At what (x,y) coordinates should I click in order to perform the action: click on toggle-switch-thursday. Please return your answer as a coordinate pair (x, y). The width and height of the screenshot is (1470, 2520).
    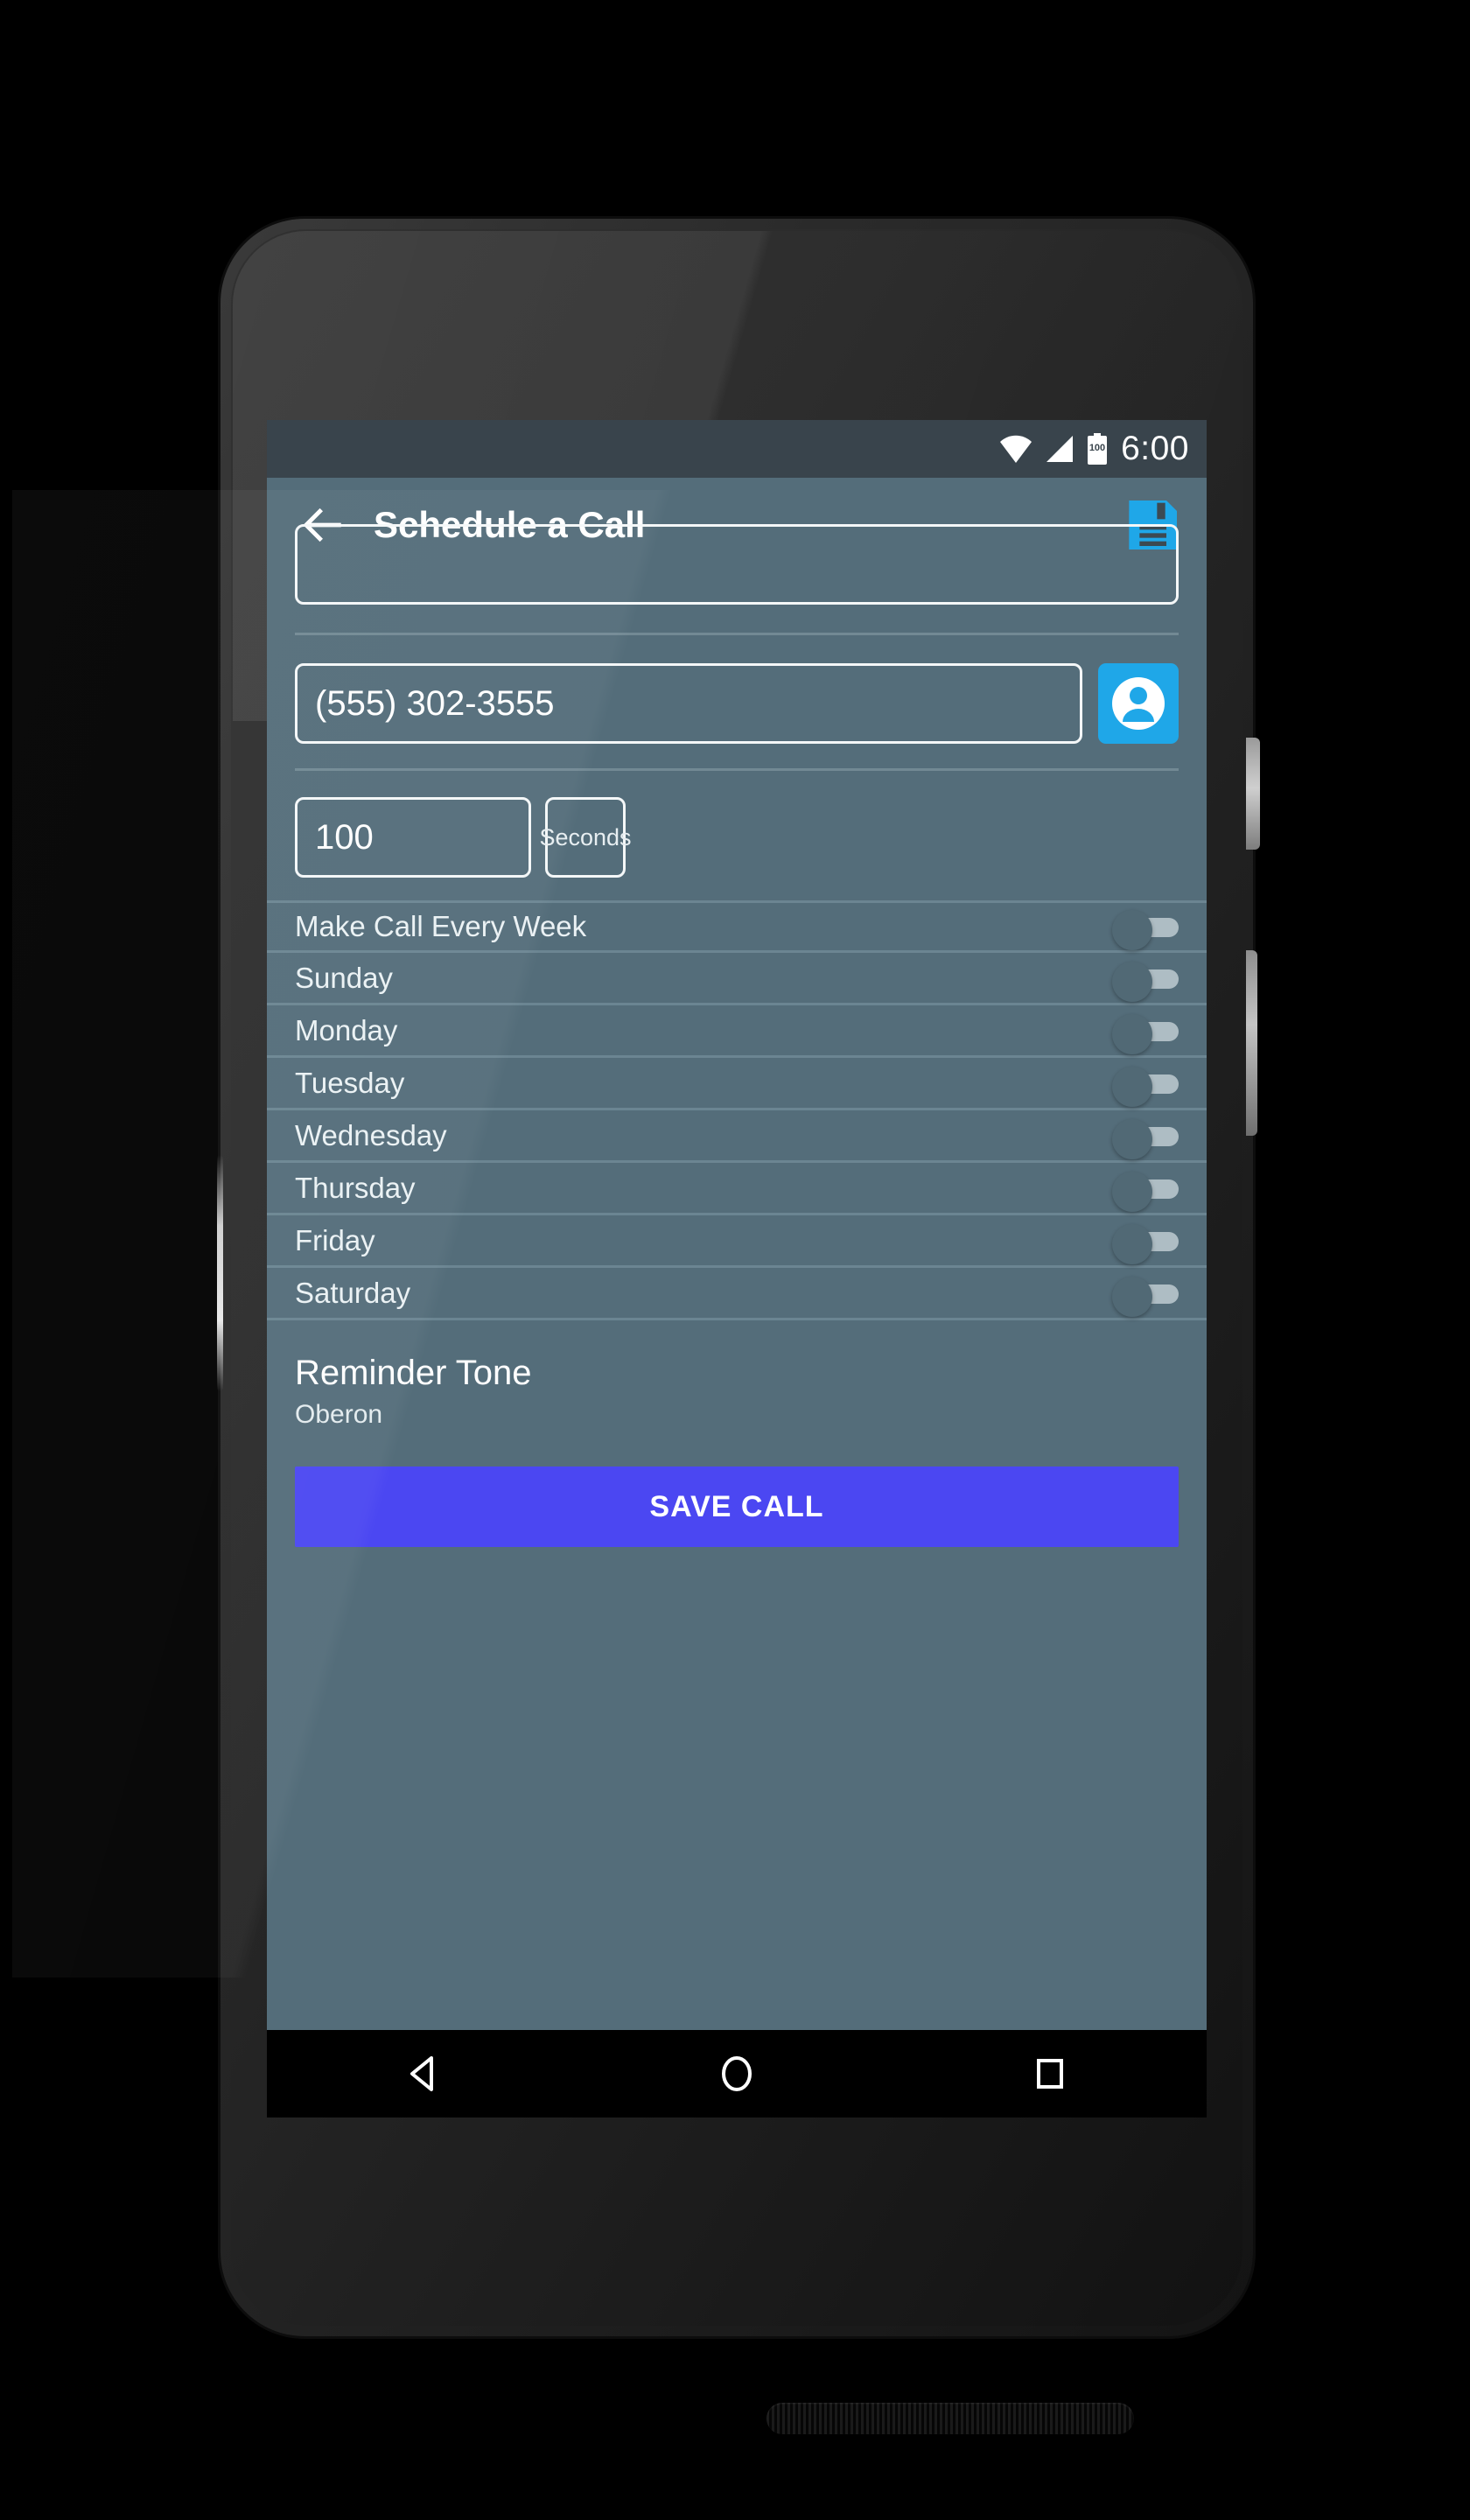
    Looking at the image, I should click on (1145, 1191).